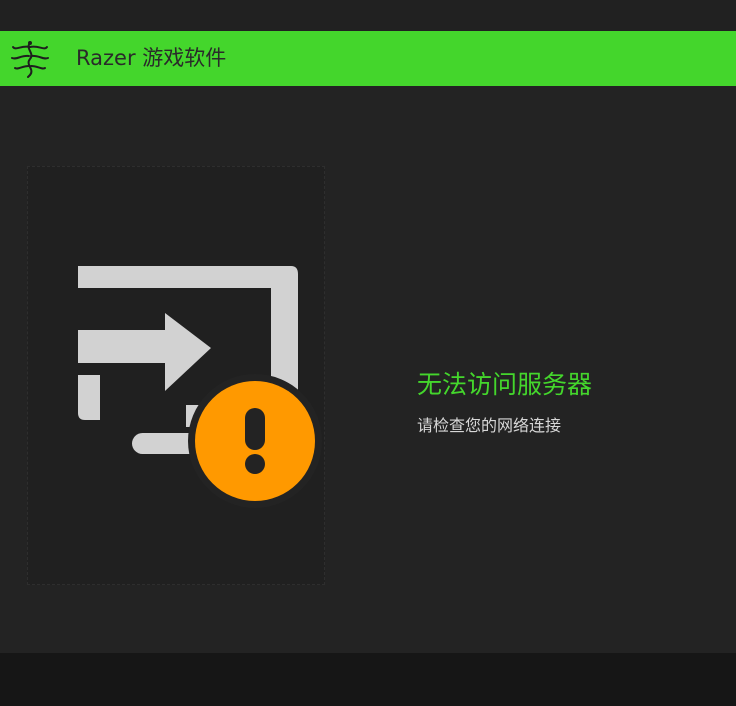 The width and height of the screenshot is (736, 706). Describe the element at coordinates (505, 384) in the screenshot. I see `error-title: 无法访问服务器` at that location.